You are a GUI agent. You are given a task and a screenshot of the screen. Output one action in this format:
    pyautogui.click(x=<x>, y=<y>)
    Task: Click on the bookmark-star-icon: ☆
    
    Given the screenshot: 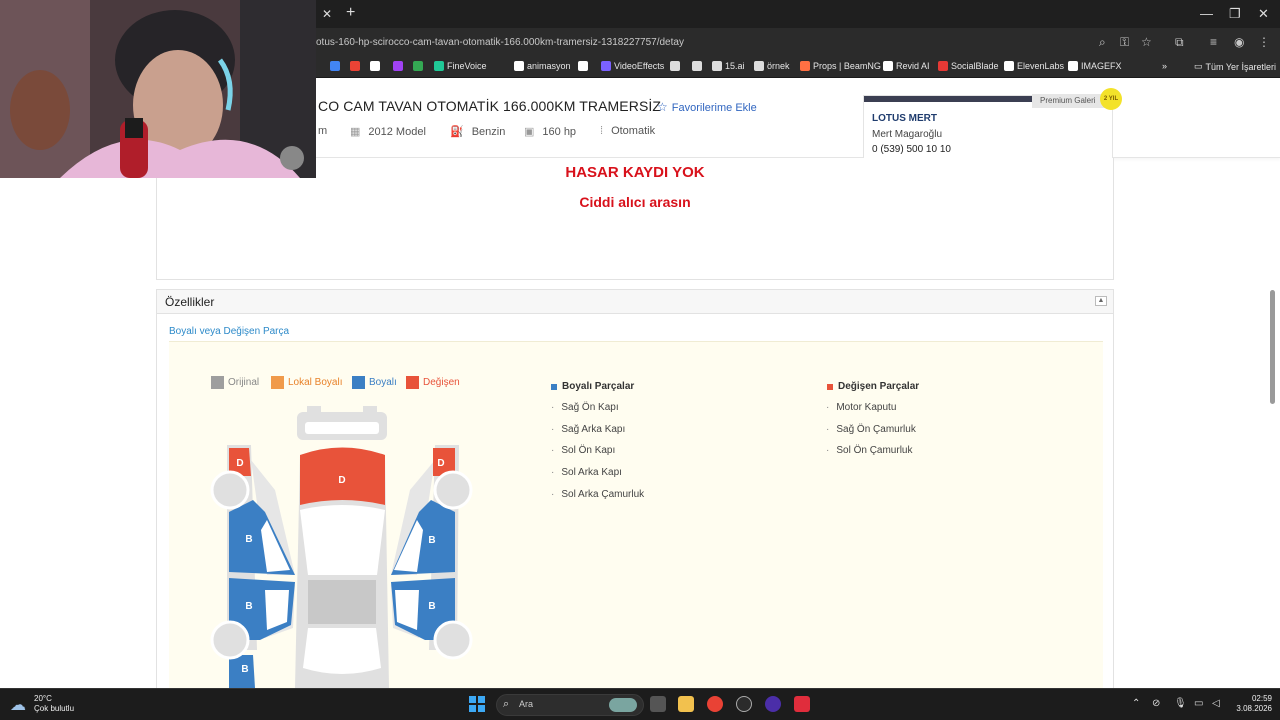 What is the action you would take?
    pyautogui.click(x=1146, y=42)
    